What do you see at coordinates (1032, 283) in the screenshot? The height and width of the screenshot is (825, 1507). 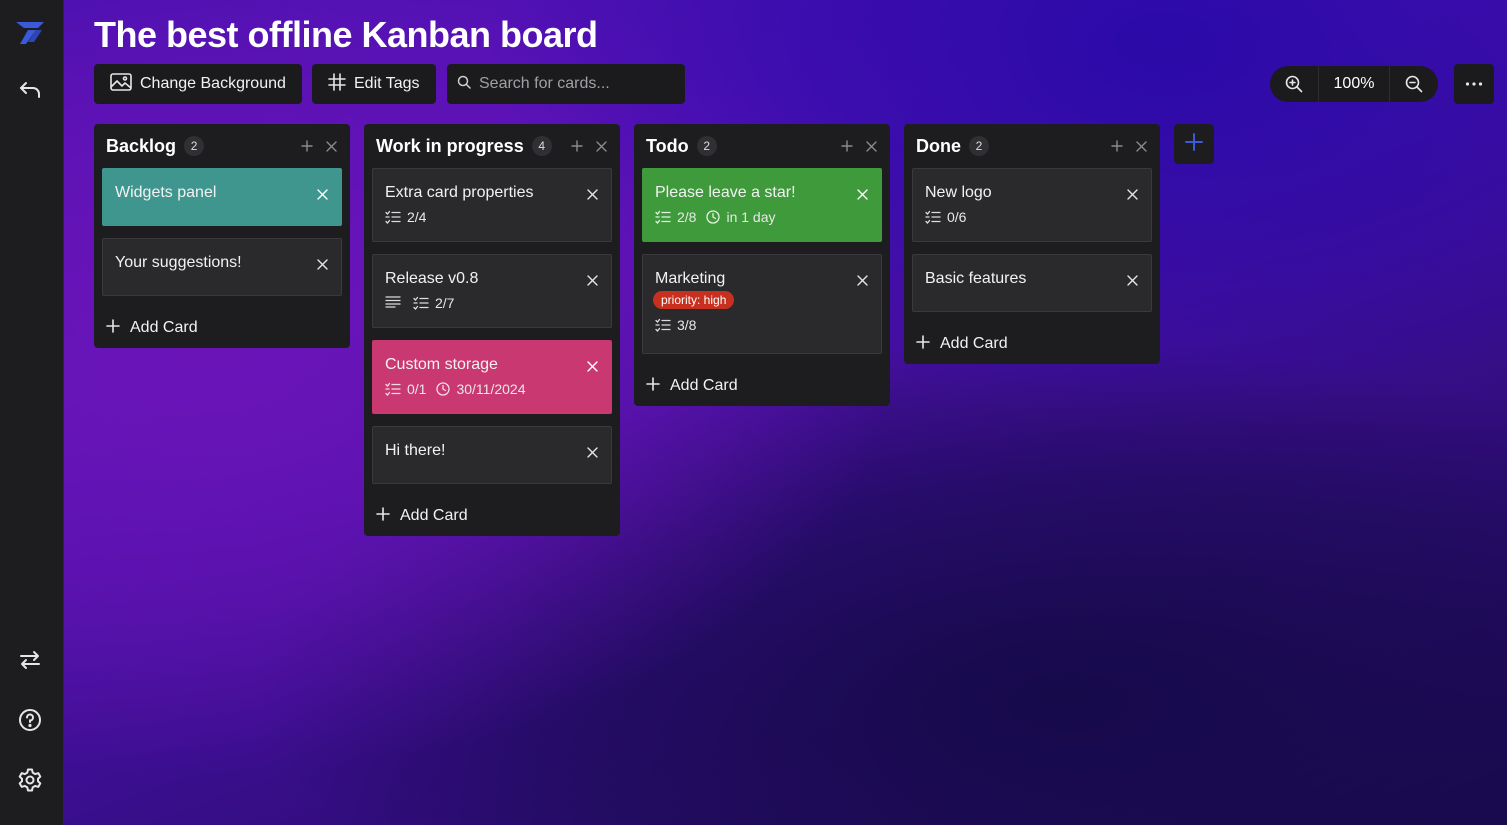 I see `card: Basic features` at bounding box center [1032, 283].